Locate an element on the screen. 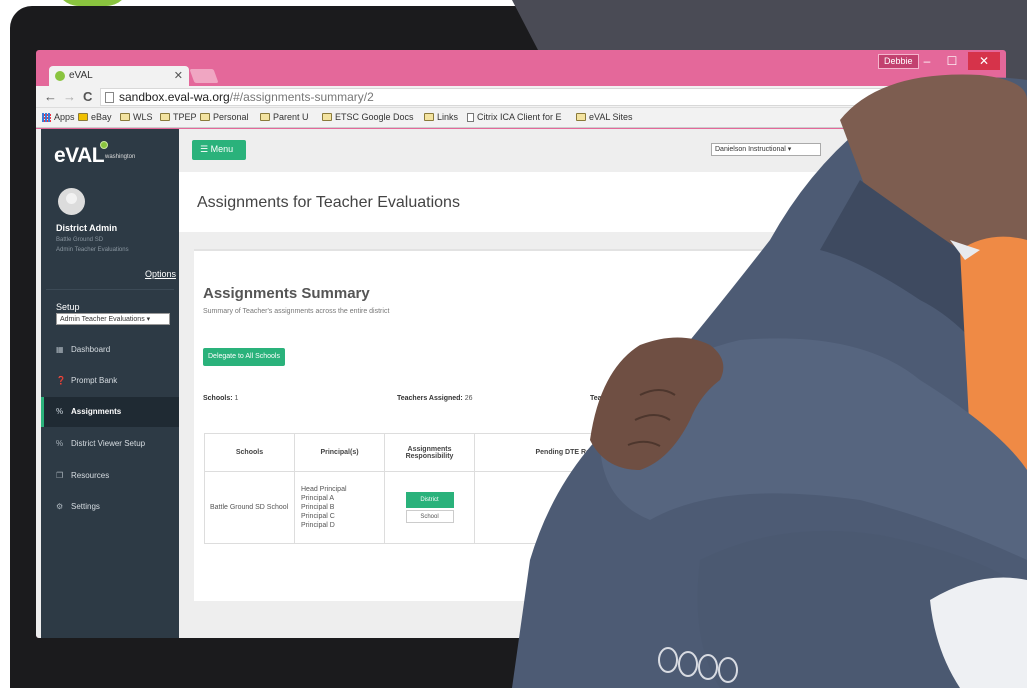 This screenshot has height=688, width=1027. forward-arrow-icon: → is located at coordinates (69, 96).